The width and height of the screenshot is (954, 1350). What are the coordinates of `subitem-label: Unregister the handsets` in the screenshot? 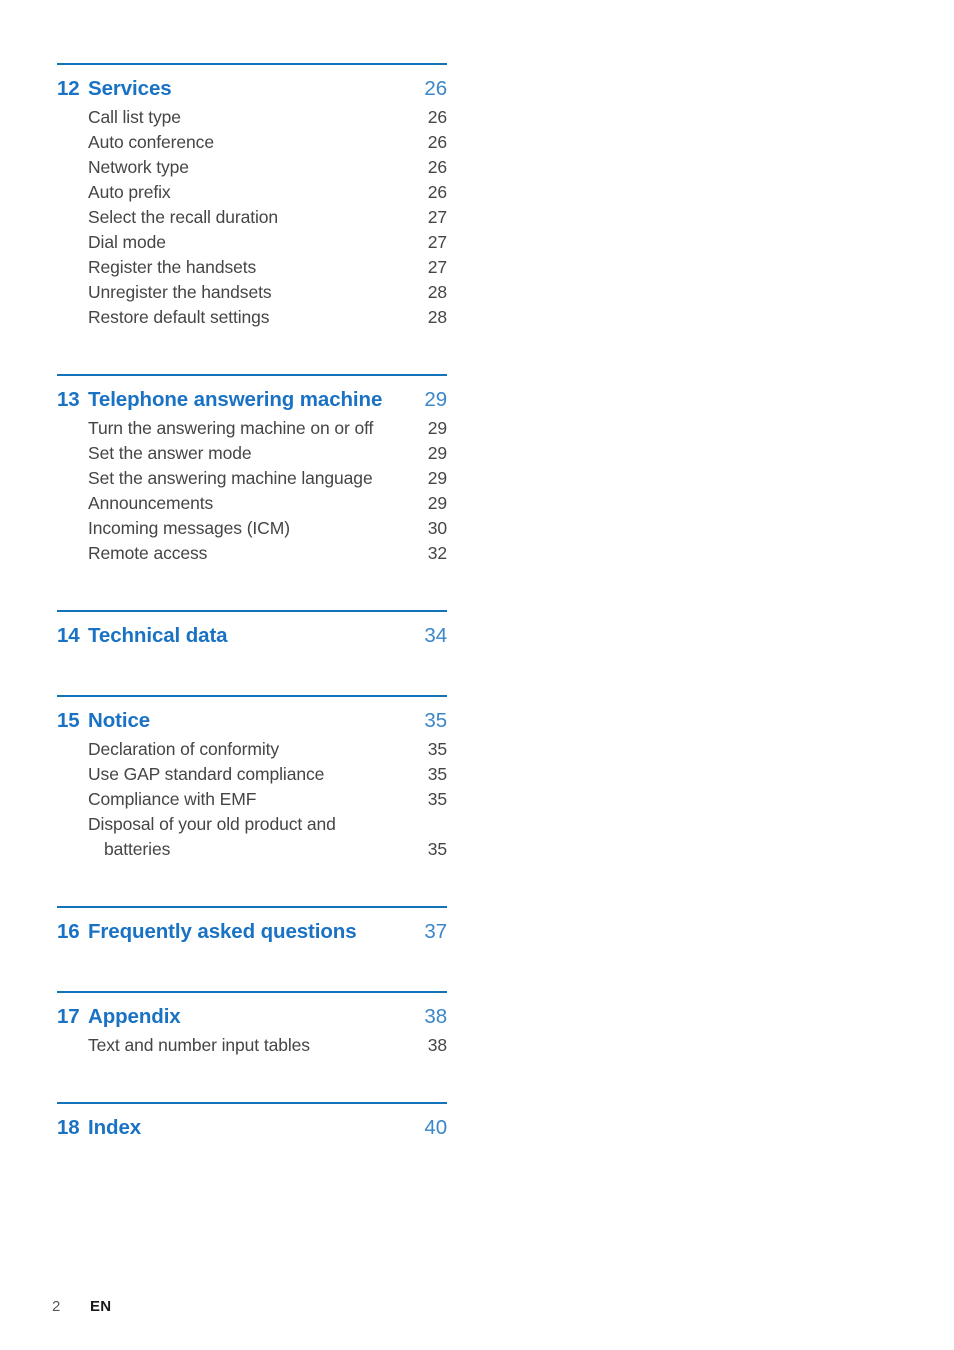 It's located at (180, 292).